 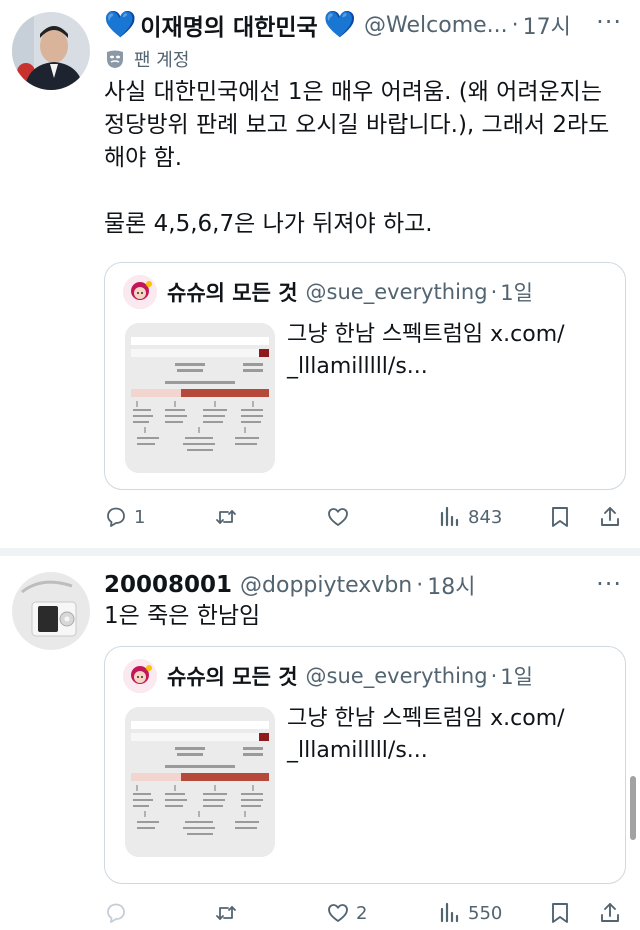 I want to click on tweet-header: 💙 이재명의 대한민국 💙 @Welcome... · 17시, so click(x=344, y=25).